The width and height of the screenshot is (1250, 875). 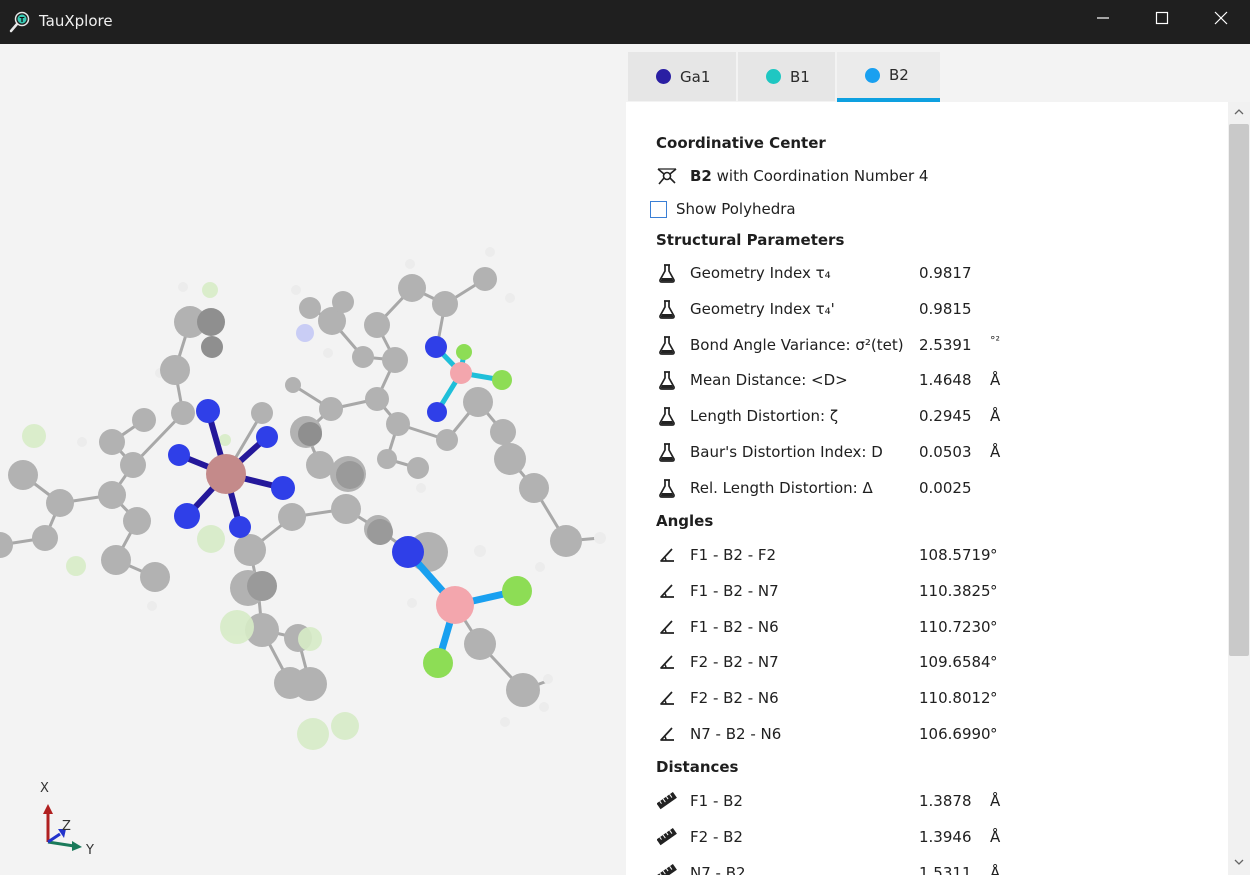 I want to click on param-value: 0.0025, so click(x=945, y=487).